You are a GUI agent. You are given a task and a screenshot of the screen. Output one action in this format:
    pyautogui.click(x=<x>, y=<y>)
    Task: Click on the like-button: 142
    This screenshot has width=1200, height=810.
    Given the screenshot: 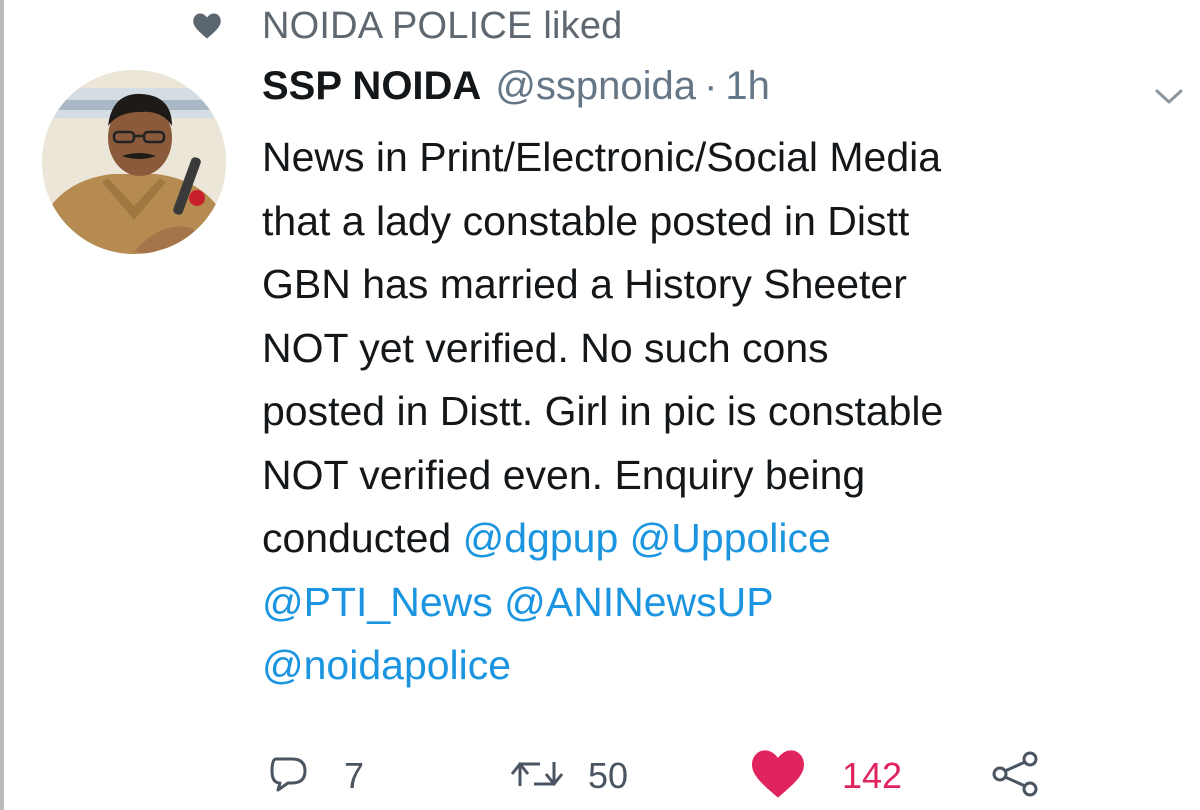 What is the action you would take?
    pyautogui.click(x=825, y=776)
    